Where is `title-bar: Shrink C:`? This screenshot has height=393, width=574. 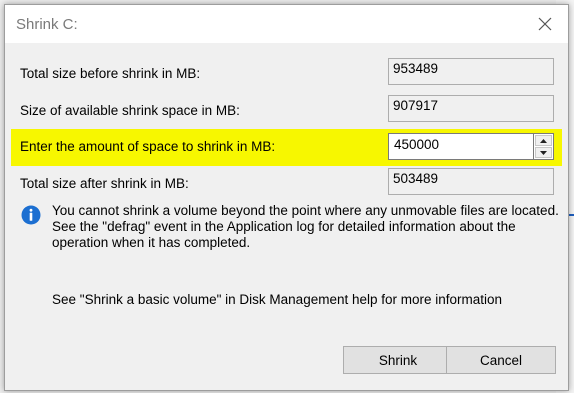
title-bar: Shrink C: is located at coordinates (286, 24).